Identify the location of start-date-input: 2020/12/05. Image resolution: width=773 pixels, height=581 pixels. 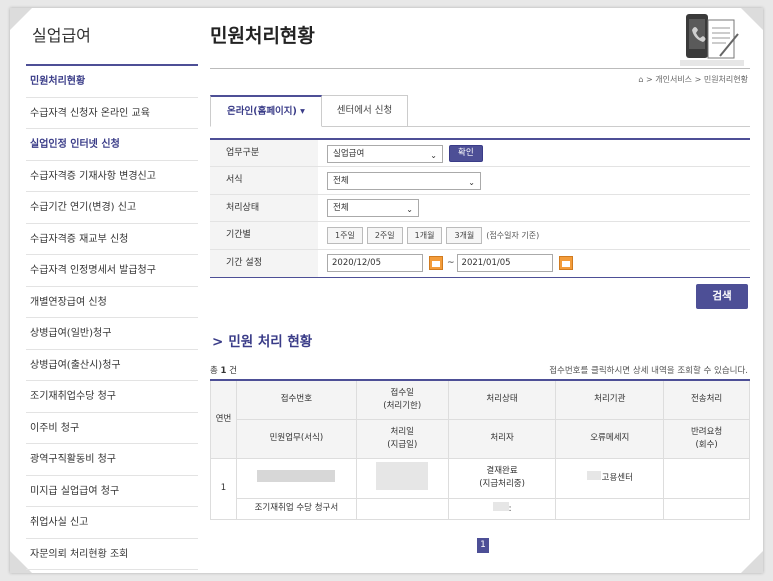
(375, 263).